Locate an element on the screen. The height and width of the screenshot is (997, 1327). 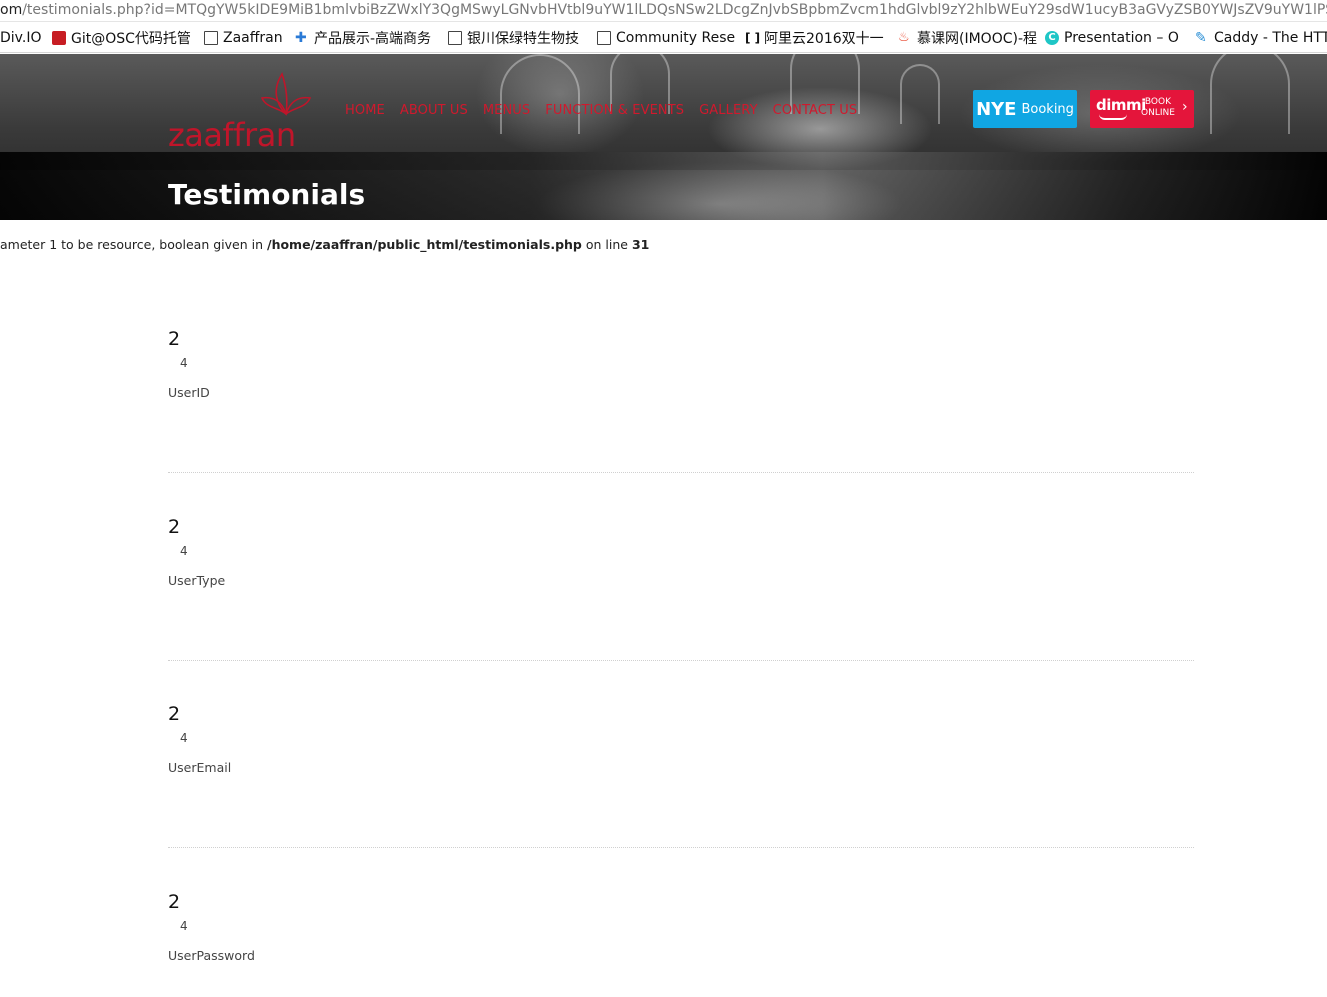
entry-label: UserEmail is located at coordinates (200, 767).